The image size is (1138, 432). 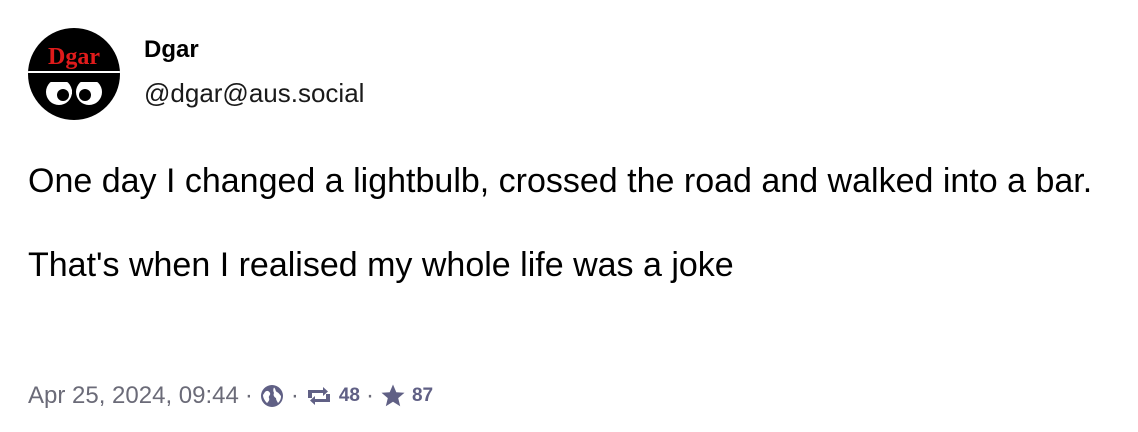 I want to click on author-display-name: Dgar, so click(x=254, y=50).